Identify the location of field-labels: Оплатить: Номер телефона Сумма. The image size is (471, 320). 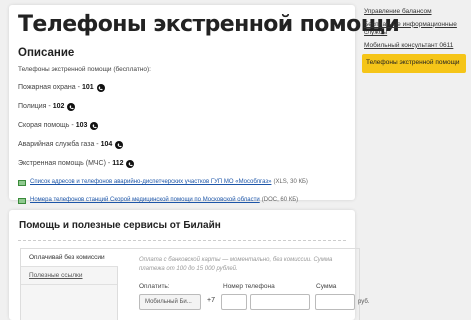
(254, 288).